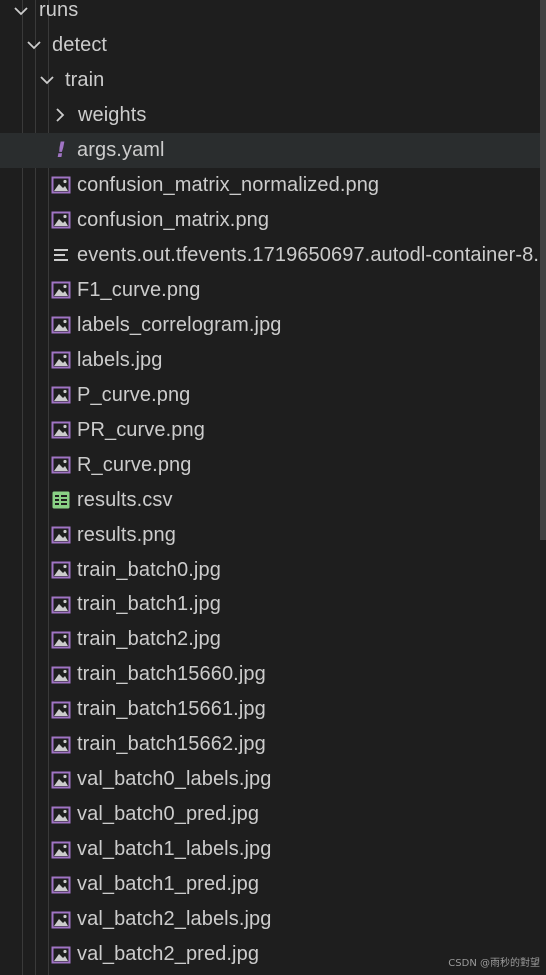  I want to click on tree-item-label: train_batch1.jpg, so click(149, 604).